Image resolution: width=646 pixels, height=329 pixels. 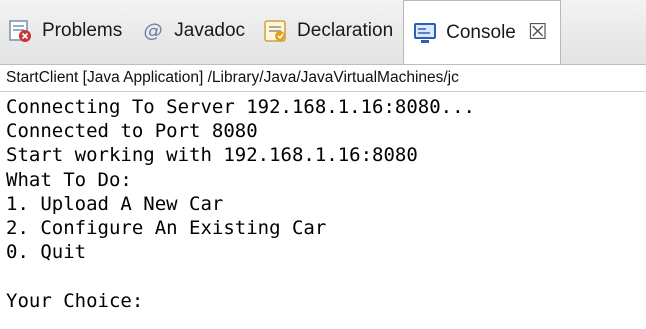 I want to click on close-icon: ☒, so click(x=538, y=32).